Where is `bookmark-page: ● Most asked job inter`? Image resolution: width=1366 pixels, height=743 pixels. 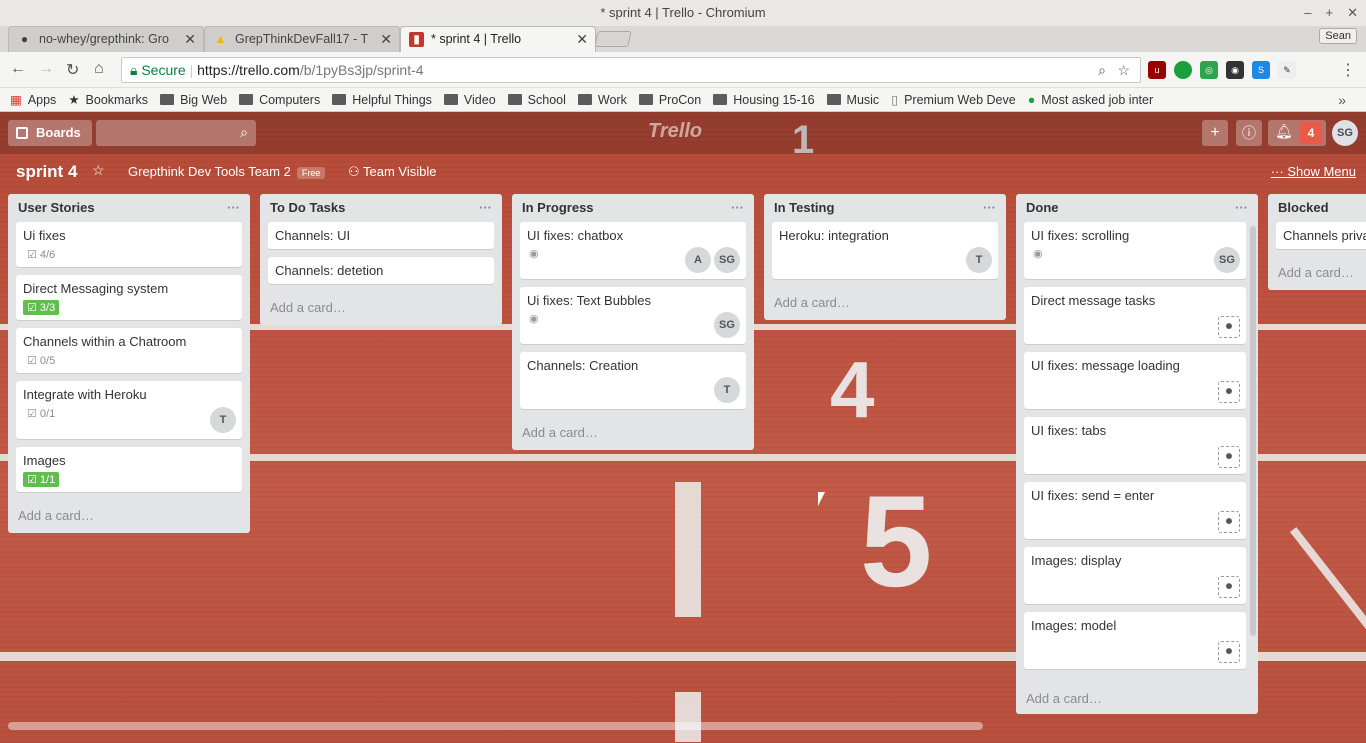 bookmark-page: ● Most asked job inter is located at coordinates (1090, 100).